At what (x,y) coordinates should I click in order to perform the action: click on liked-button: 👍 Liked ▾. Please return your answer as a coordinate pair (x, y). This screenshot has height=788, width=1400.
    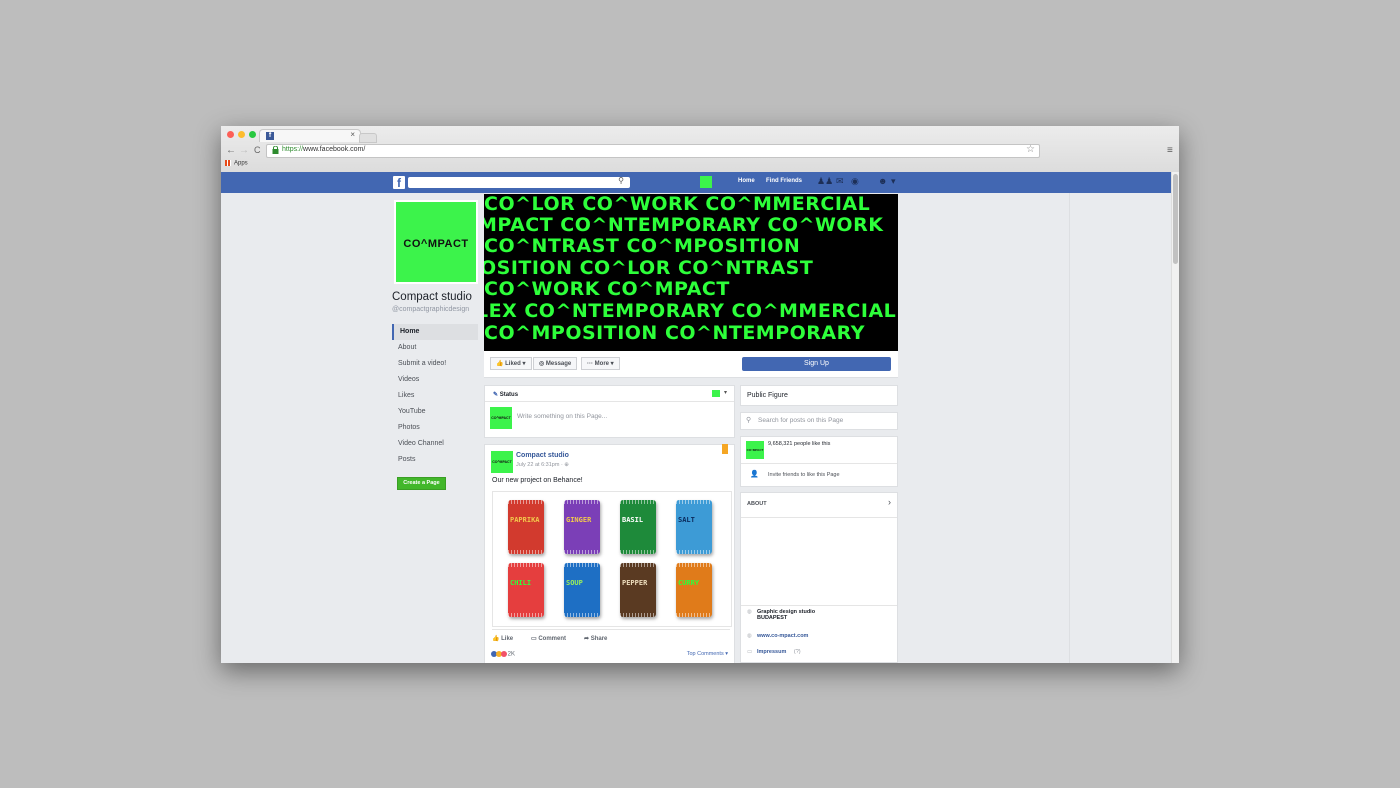
    Looking at the image, I should click on (511, 363).